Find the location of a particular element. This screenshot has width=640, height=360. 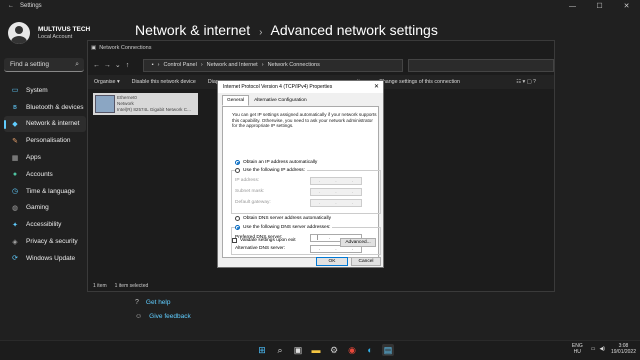

settings-icon: ⚙ is located at coordinates (334, 350).